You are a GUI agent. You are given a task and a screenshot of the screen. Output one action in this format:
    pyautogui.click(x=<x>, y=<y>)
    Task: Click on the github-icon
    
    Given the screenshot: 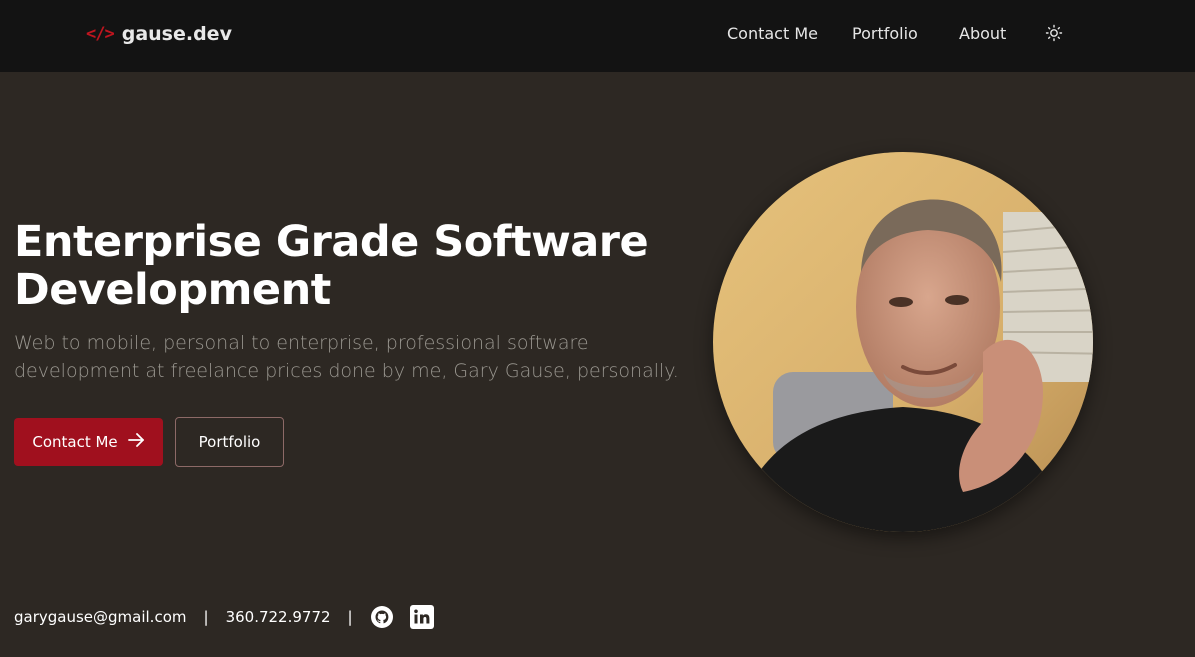 What is the action you would take?
    pyautogui.click(x=382, y=617)
    